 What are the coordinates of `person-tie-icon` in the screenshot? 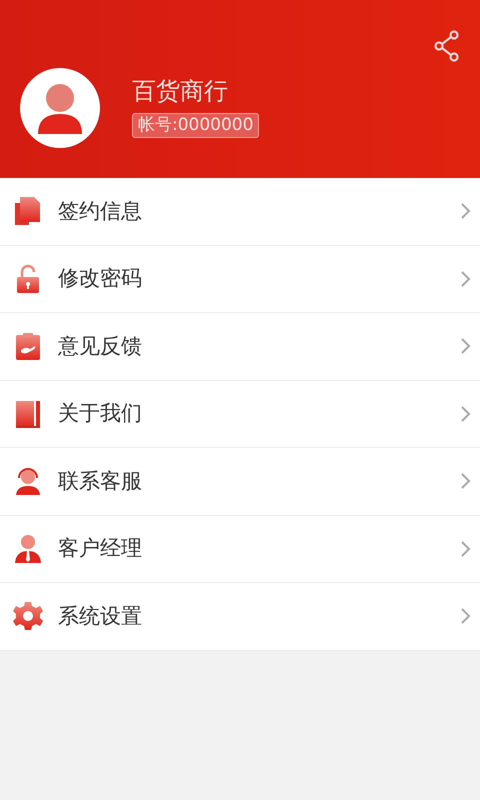 It's located at (28, 548).